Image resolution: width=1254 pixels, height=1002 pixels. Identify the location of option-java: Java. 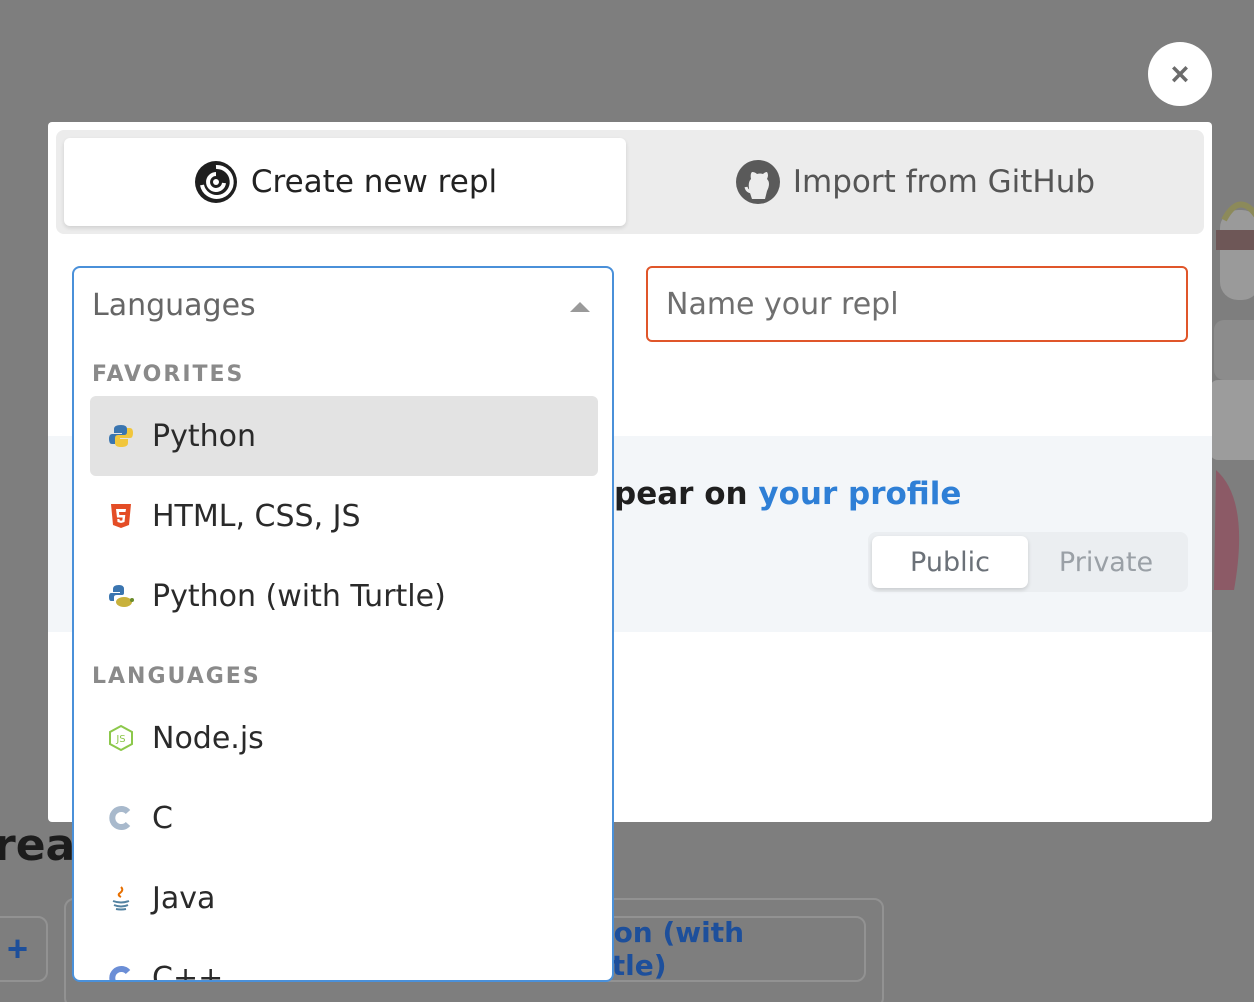
(344, 898).